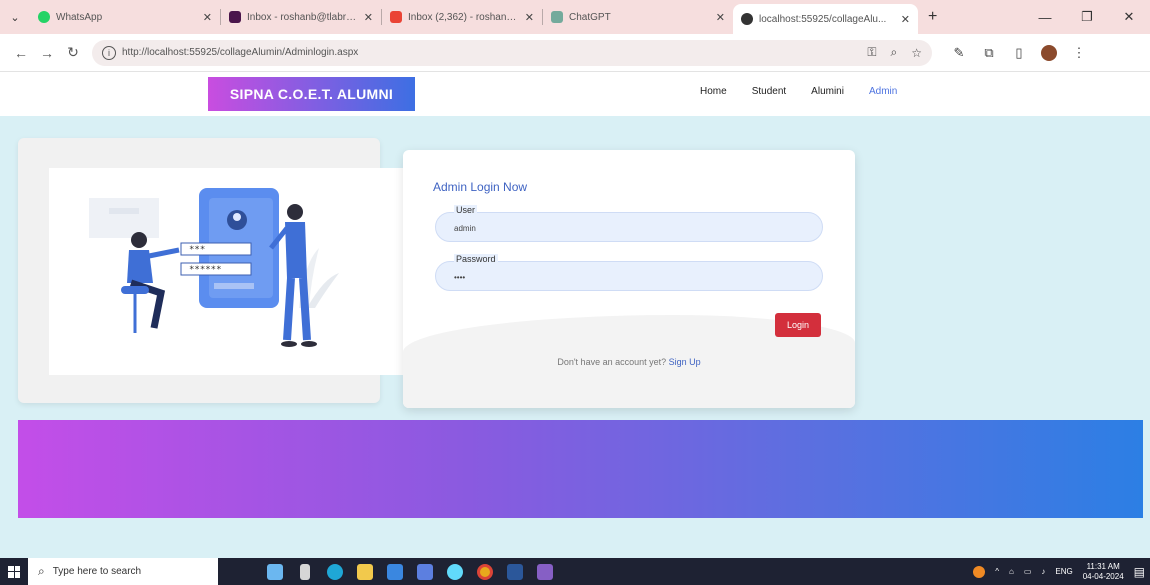 This screenshot has width=1150, height=585. What do you see at coordinates (395, 571) in the screenshot?
I see `mail-icon` at bounding box center [395, 571].